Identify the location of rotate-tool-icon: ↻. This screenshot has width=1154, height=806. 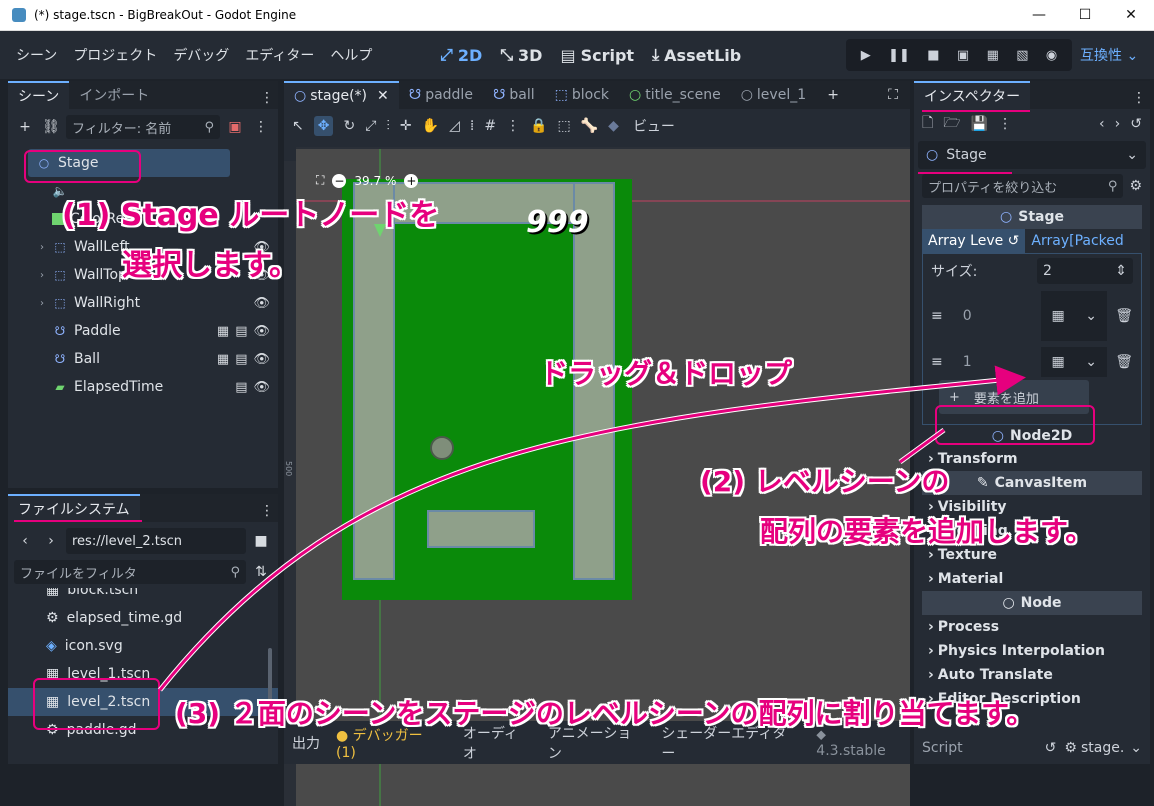
(349, 126).